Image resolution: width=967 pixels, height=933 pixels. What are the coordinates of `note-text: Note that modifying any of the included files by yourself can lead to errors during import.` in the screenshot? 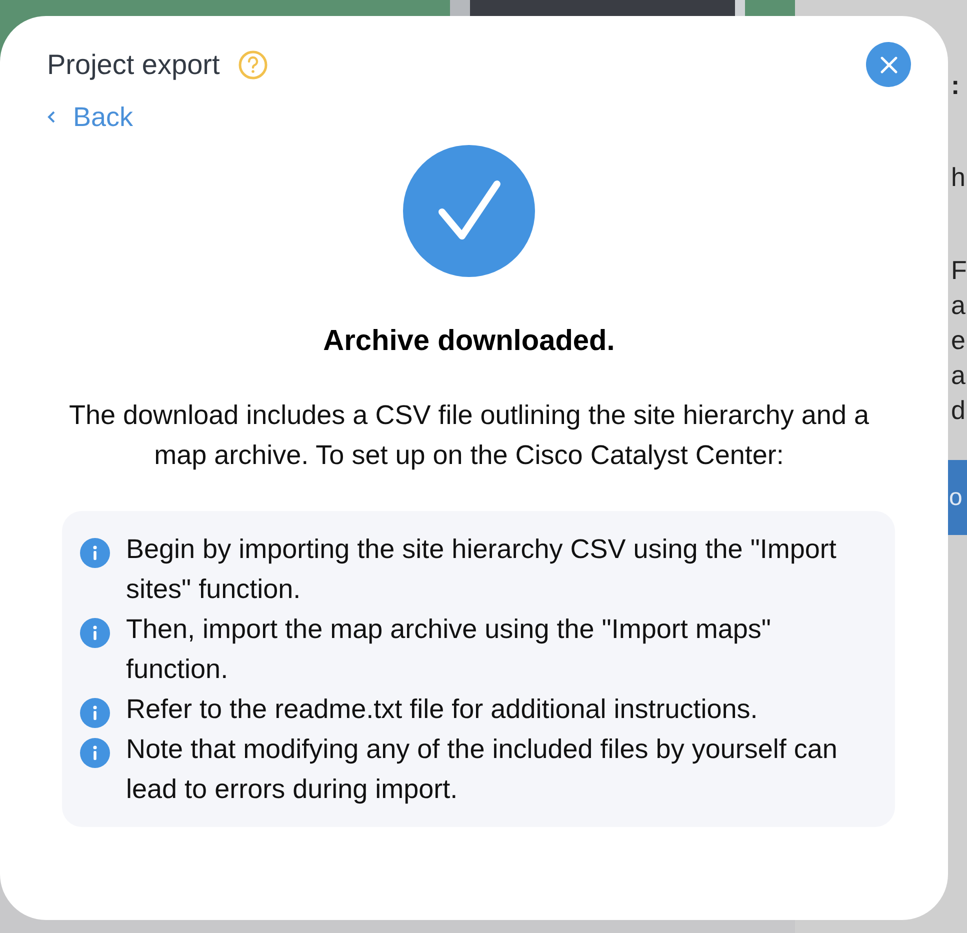 It's located at (482, 769).